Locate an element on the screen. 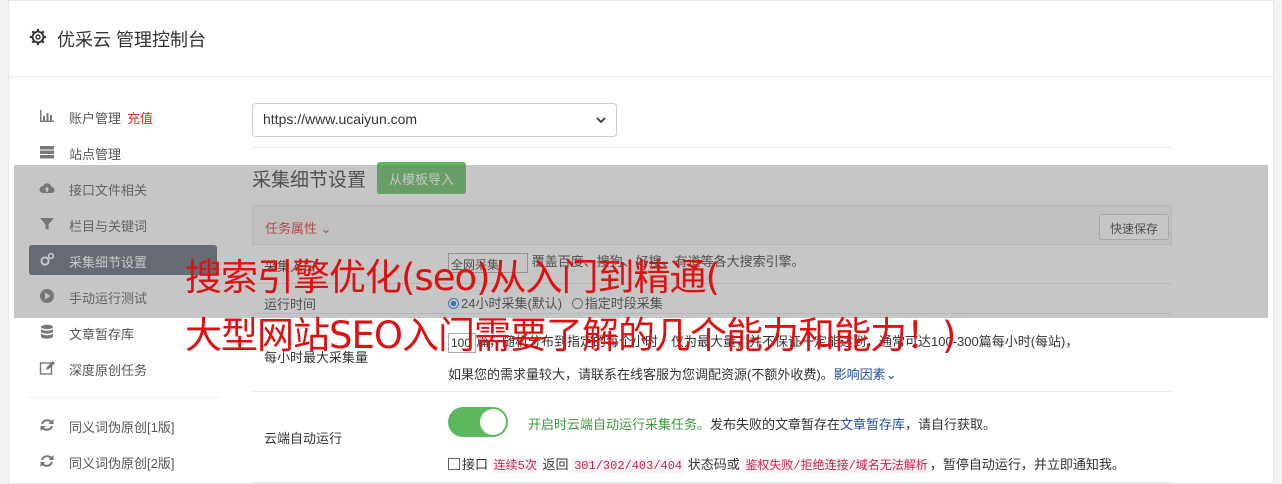  sidebar-item-synonym-v1: 同义词伪原创[1版] is located at coordinates (123, 425).